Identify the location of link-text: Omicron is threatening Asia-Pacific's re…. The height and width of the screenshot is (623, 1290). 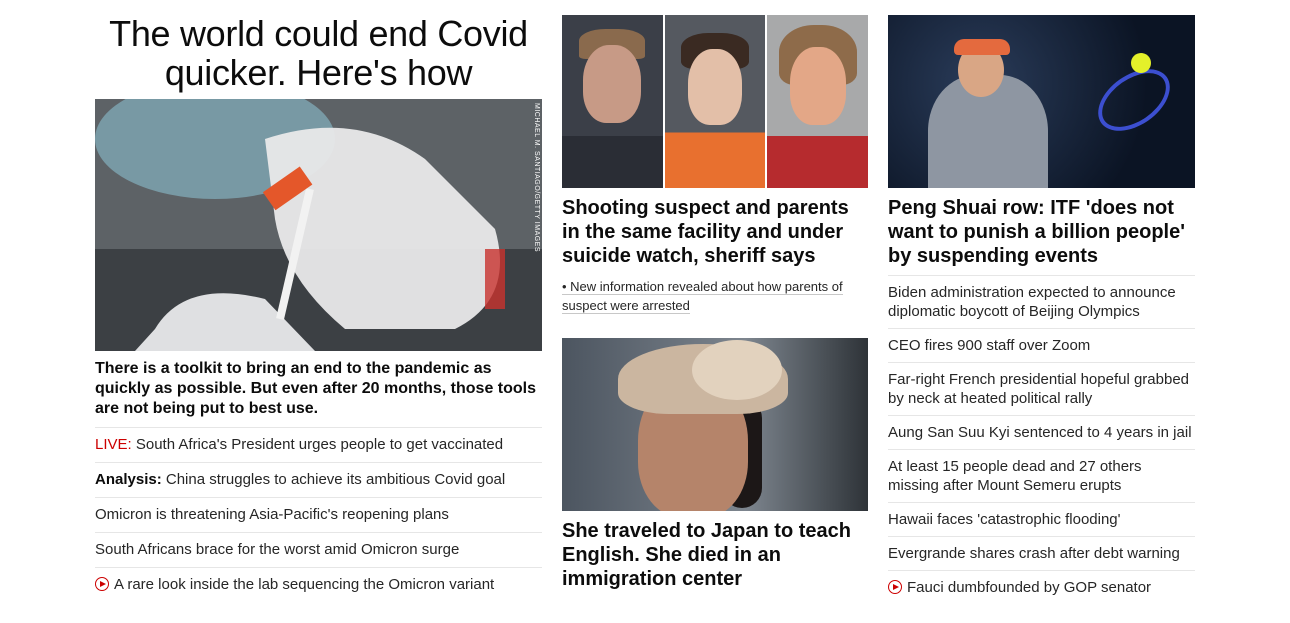
(272, 514).